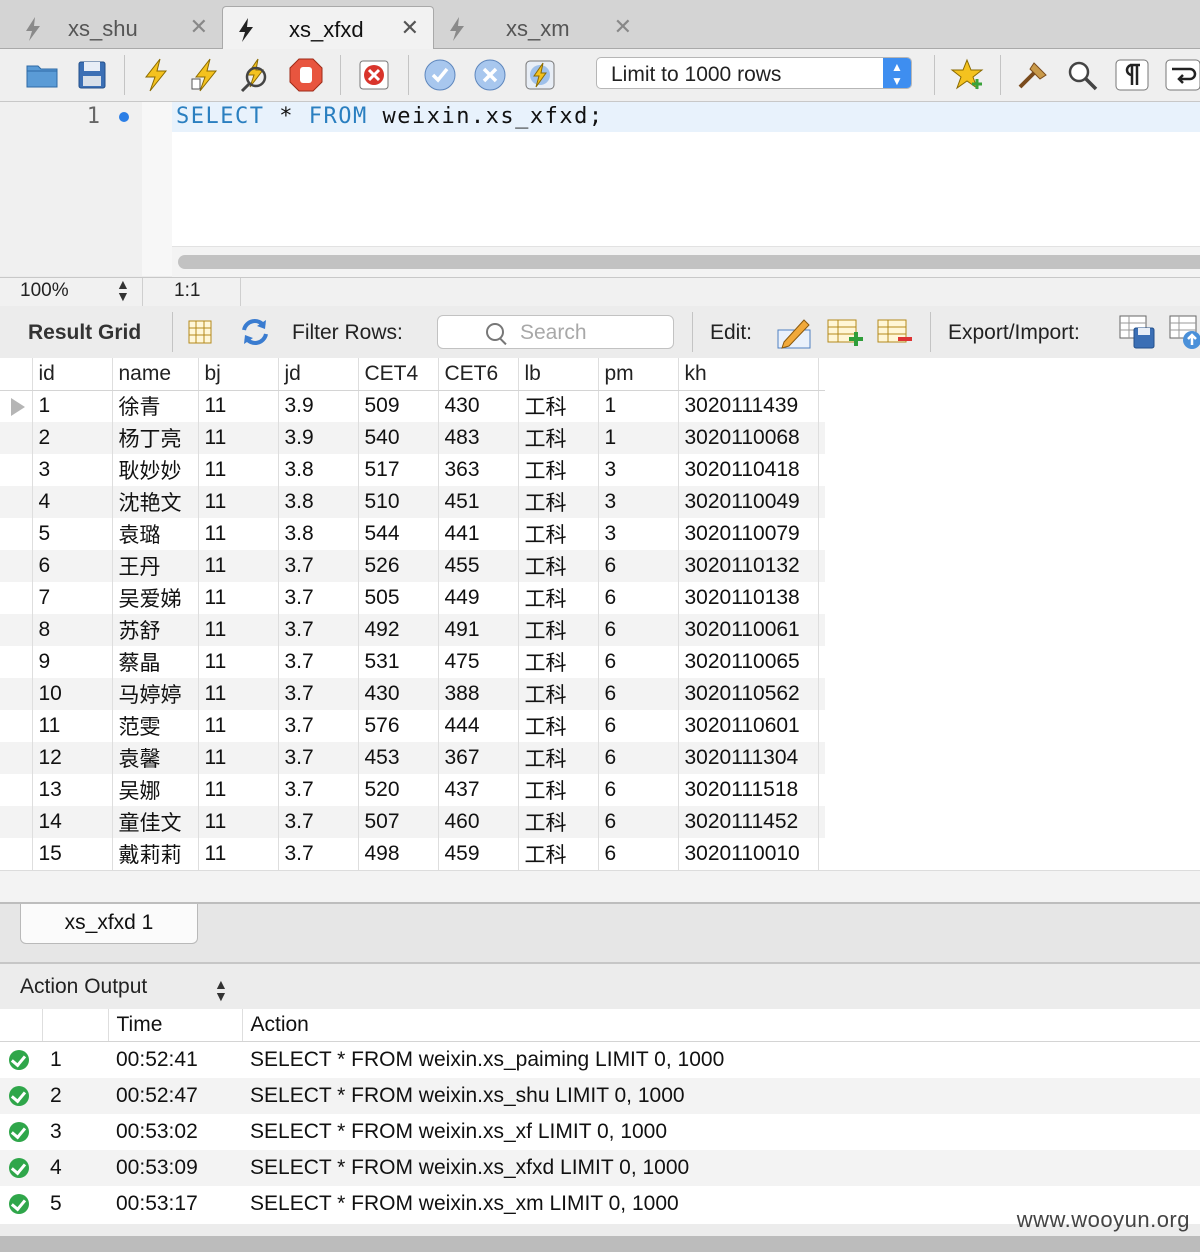 This screenshot has width=1200, height=1252. I want to click on cell-cet6: 483, so click(478, 438).